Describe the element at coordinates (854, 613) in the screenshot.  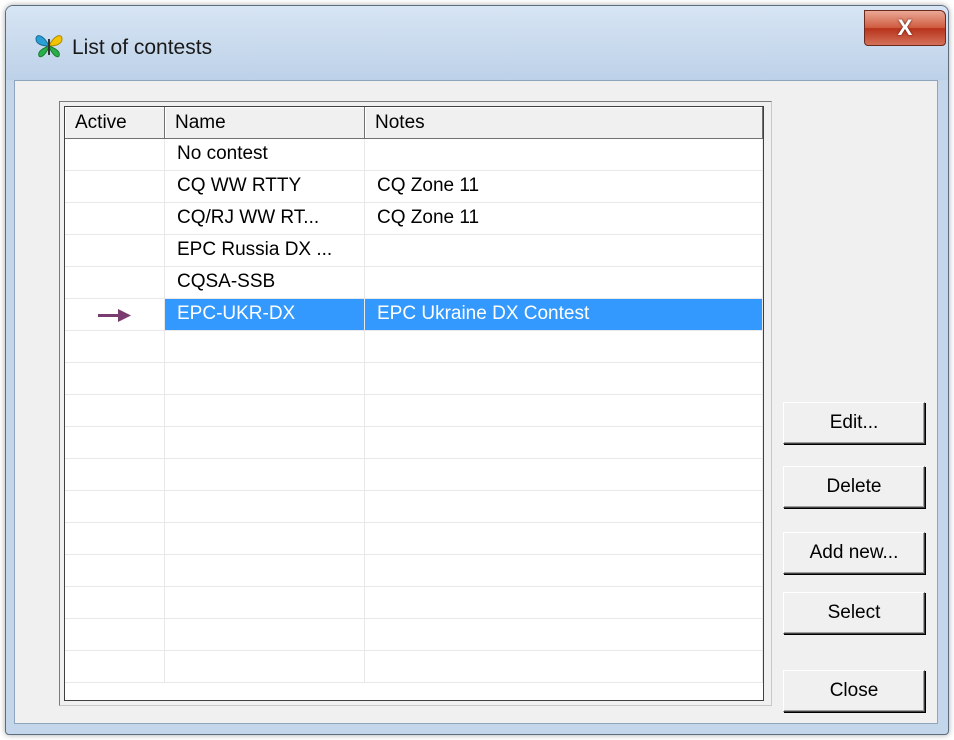
I see `select-button: Select` at that location.